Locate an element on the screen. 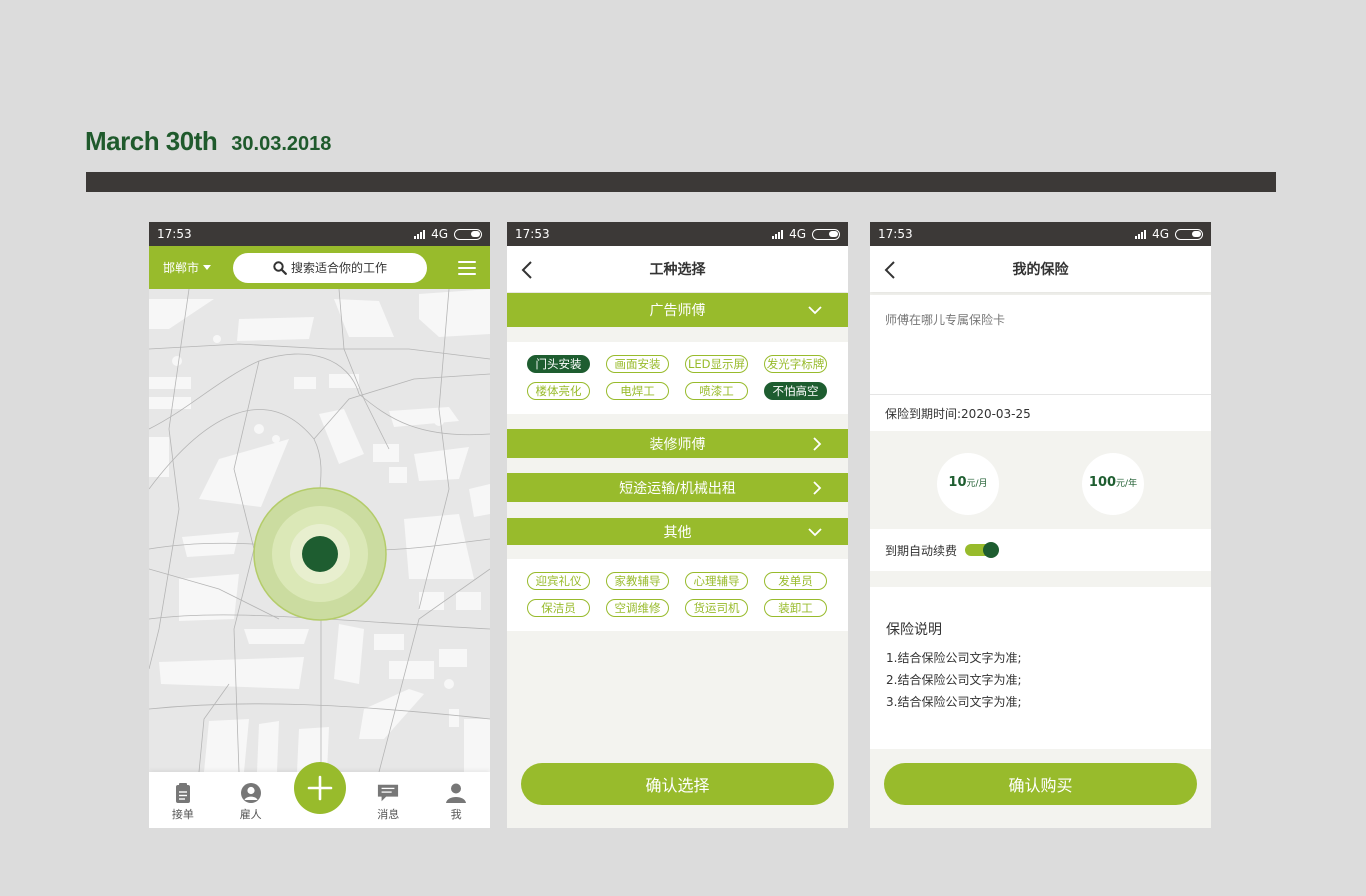 This screenshot has height=896, width=1366. tab-orders: 接单 is located at coordinates (183, 802).